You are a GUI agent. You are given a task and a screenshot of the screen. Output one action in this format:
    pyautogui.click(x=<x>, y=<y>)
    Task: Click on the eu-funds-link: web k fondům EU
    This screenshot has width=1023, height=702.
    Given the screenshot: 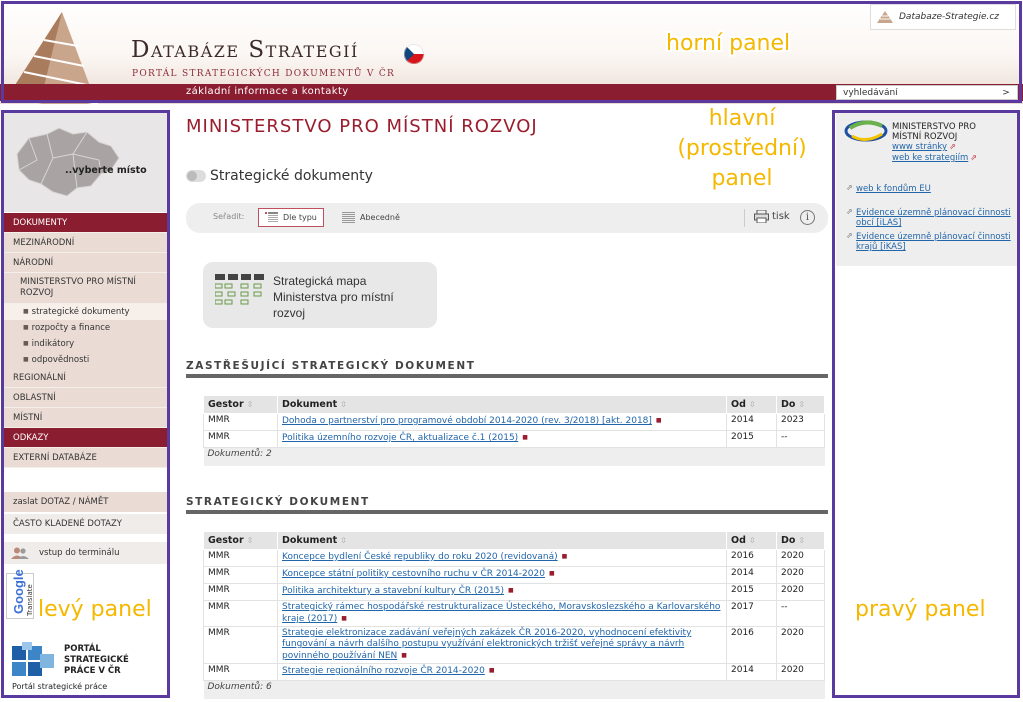 What is the action you would take?
    pyautogui.click(x=893, y=189)
    